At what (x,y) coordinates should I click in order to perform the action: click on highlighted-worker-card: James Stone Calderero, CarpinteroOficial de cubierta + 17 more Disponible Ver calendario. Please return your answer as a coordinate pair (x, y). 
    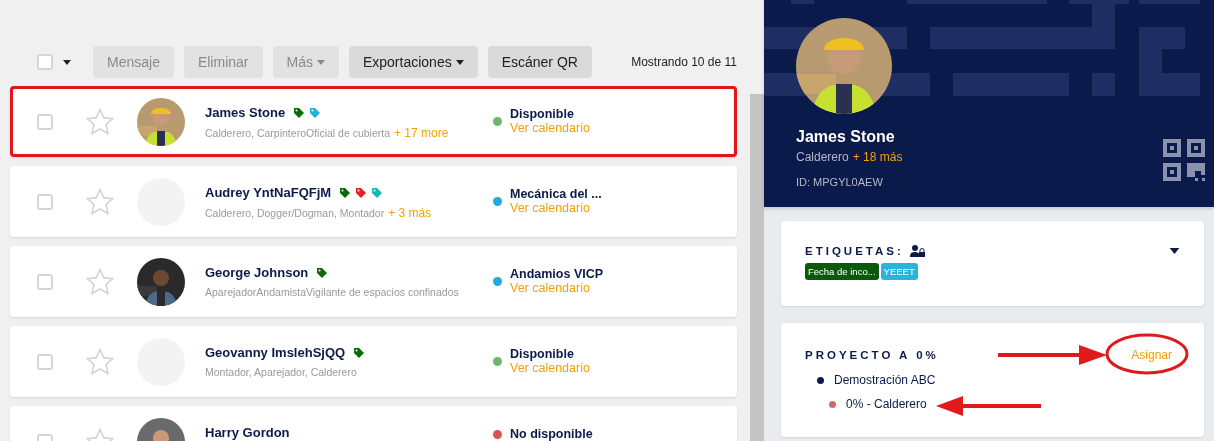
    Looking at the image, I should click on (373, 121).